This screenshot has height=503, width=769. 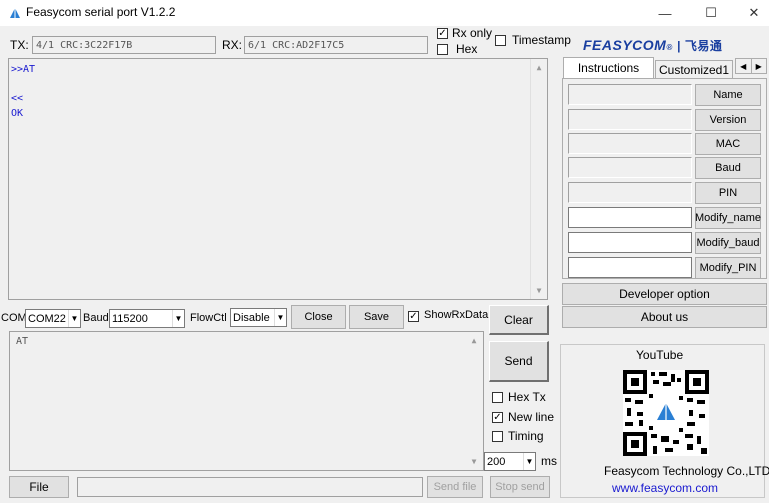 I want to click on hex-label: Hex, so click(x=467, y=49).